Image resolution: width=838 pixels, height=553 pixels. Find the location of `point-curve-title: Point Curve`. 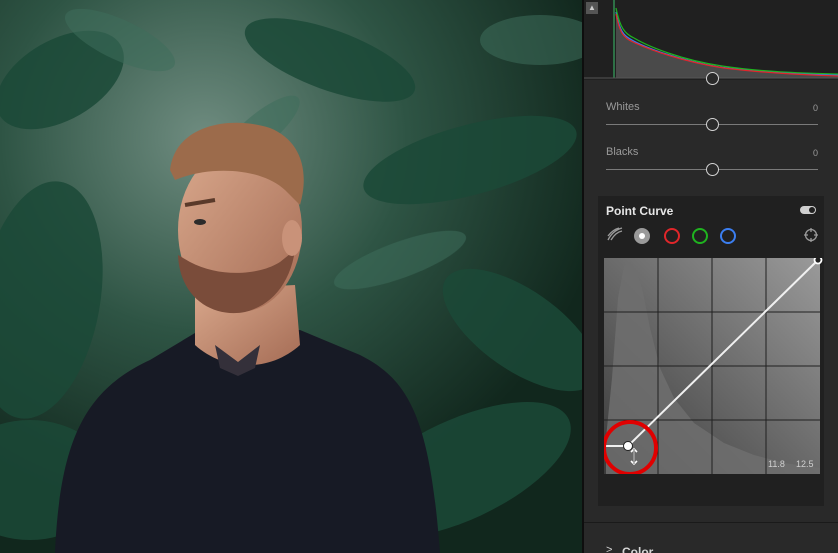

point-curve-title: Point Curve is located at coordinates (640, 211).